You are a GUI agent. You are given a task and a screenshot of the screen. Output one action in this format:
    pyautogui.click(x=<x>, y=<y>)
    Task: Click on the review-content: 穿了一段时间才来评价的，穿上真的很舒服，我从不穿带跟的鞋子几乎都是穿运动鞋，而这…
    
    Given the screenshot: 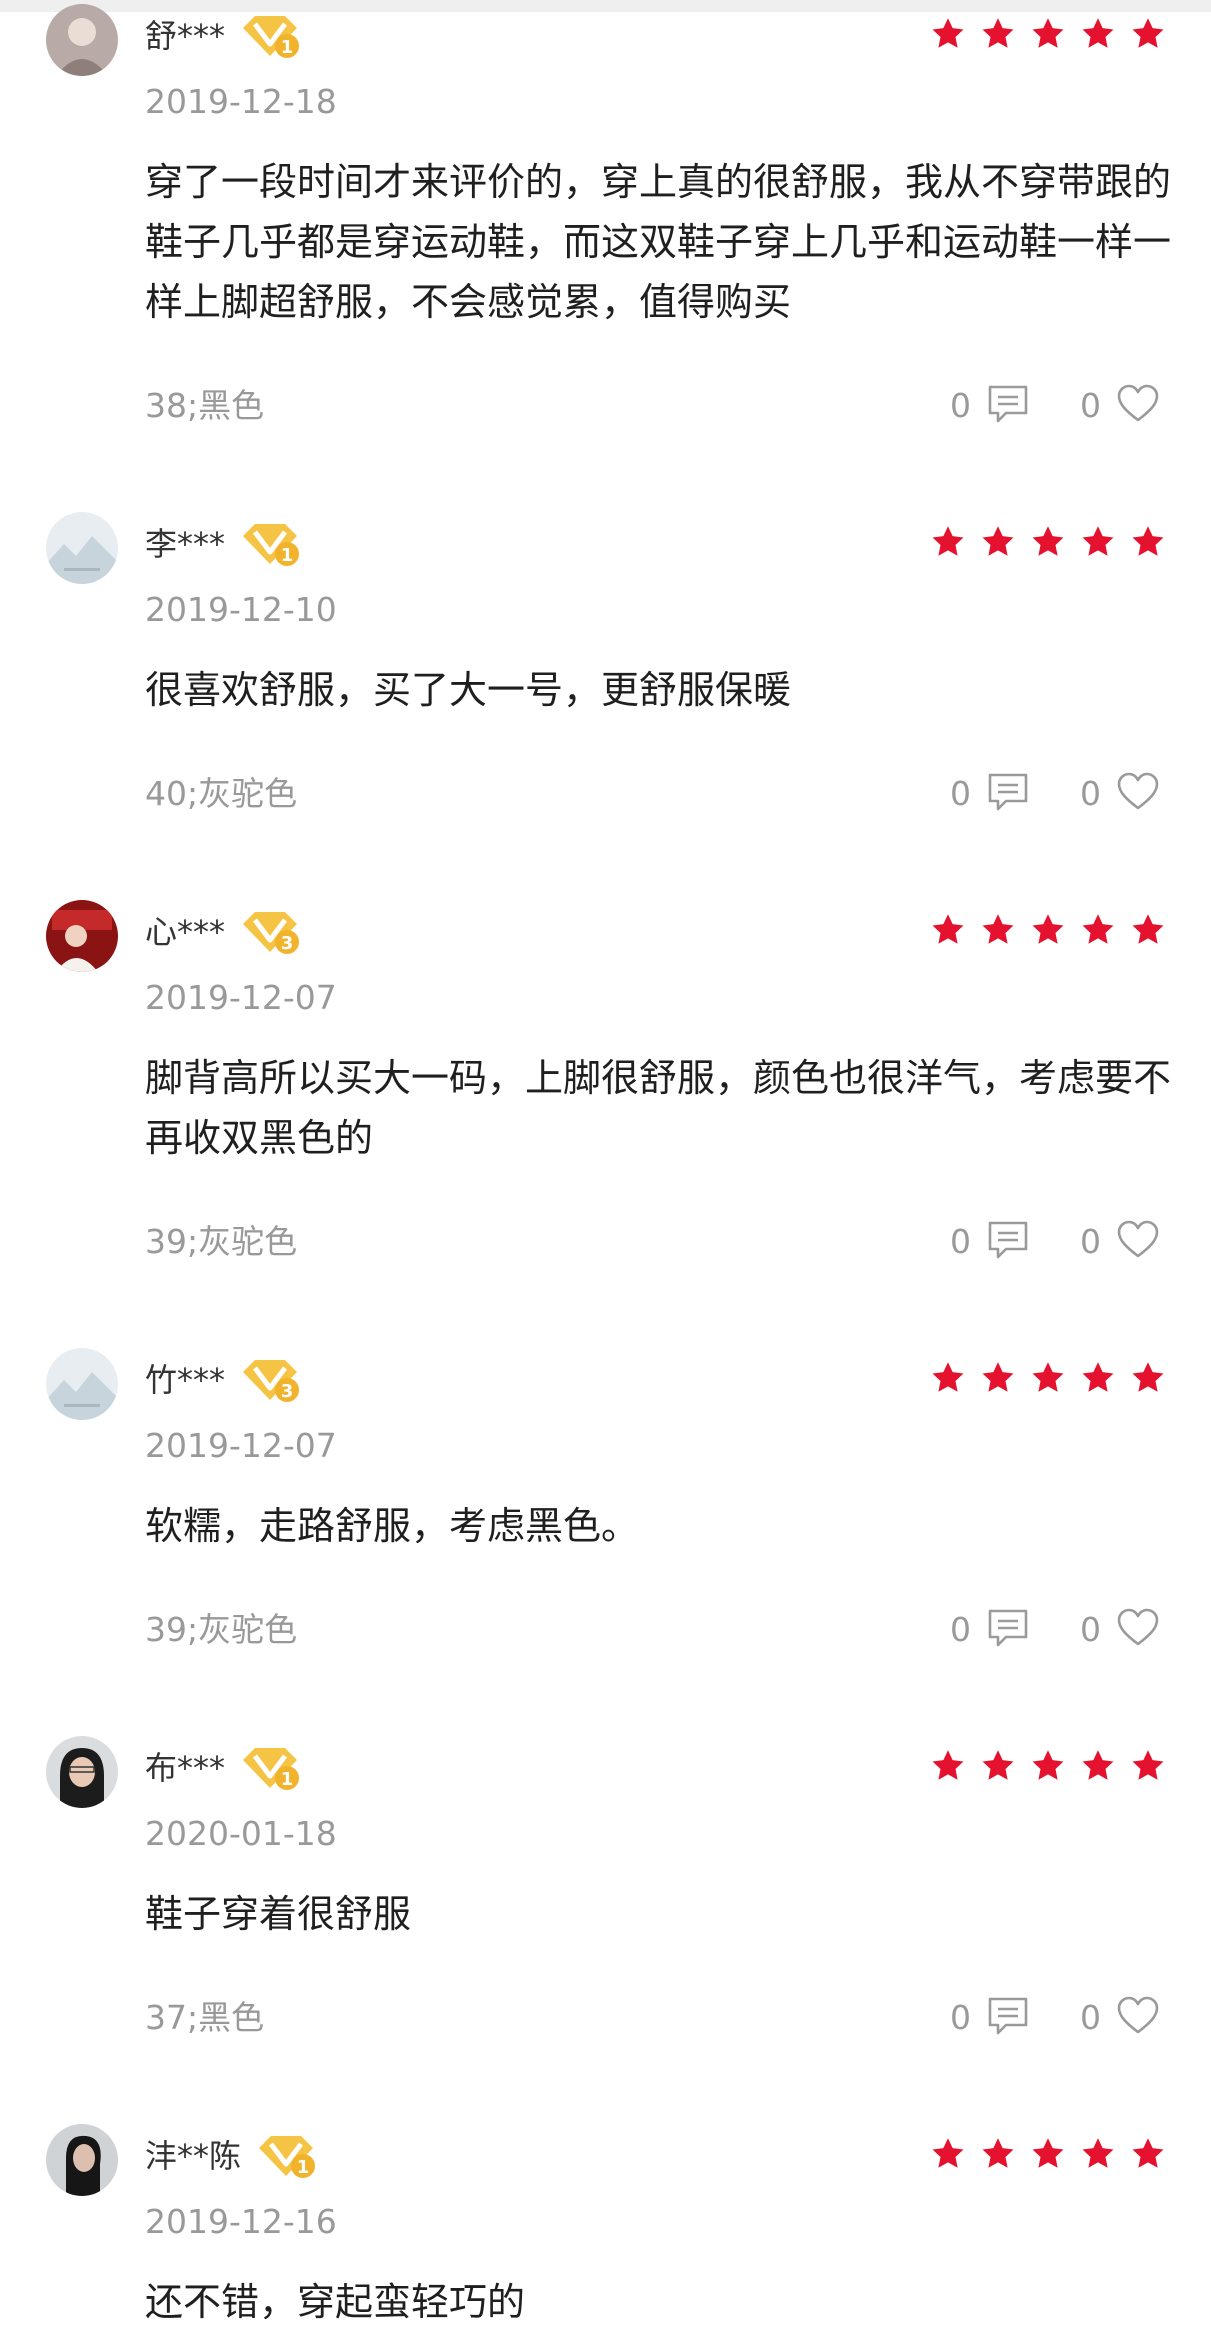 What is the action you would take?
    pyautogui.click(x=658, y=242)
    